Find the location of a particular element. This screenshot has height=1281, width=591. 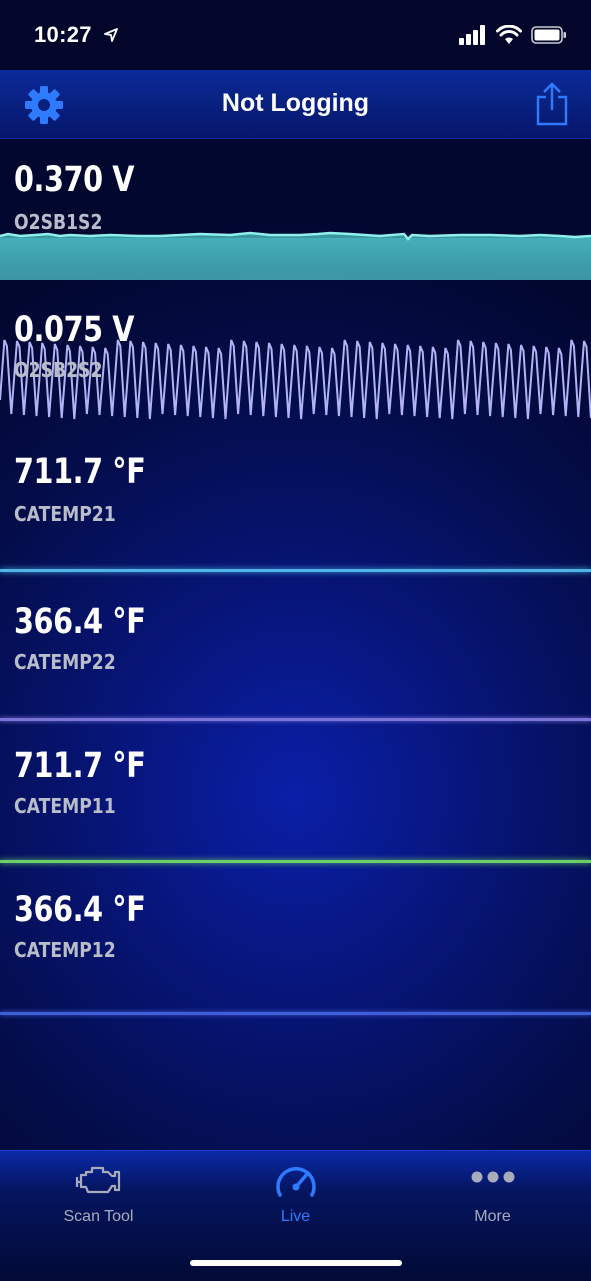

logging-status-title: Not Logging is located at coordinates (295, 103).